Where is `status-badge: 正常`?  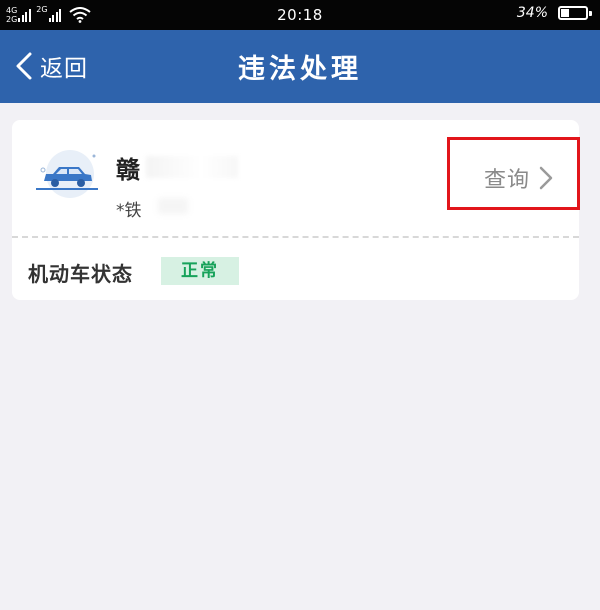
status-badge: 正常 is located at coordinates (200, 271).